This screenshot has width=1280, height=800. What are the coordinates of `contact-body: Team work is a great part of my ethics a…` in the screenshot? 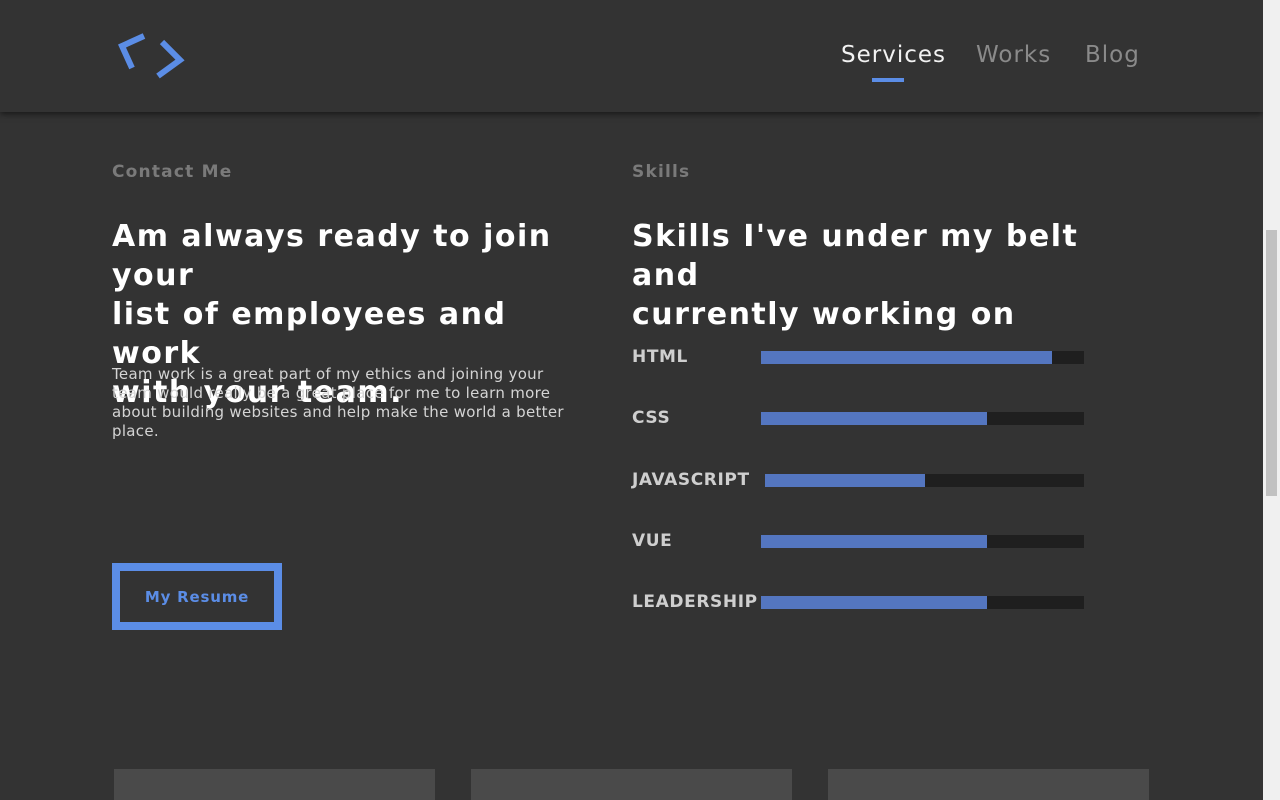 It's located at (338, 402).